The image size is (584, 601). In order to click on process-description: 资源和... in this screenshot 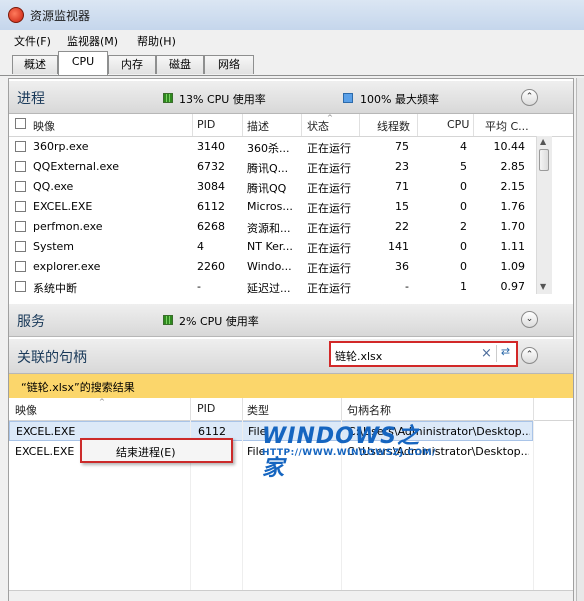, I will do `click(269, 228)`.